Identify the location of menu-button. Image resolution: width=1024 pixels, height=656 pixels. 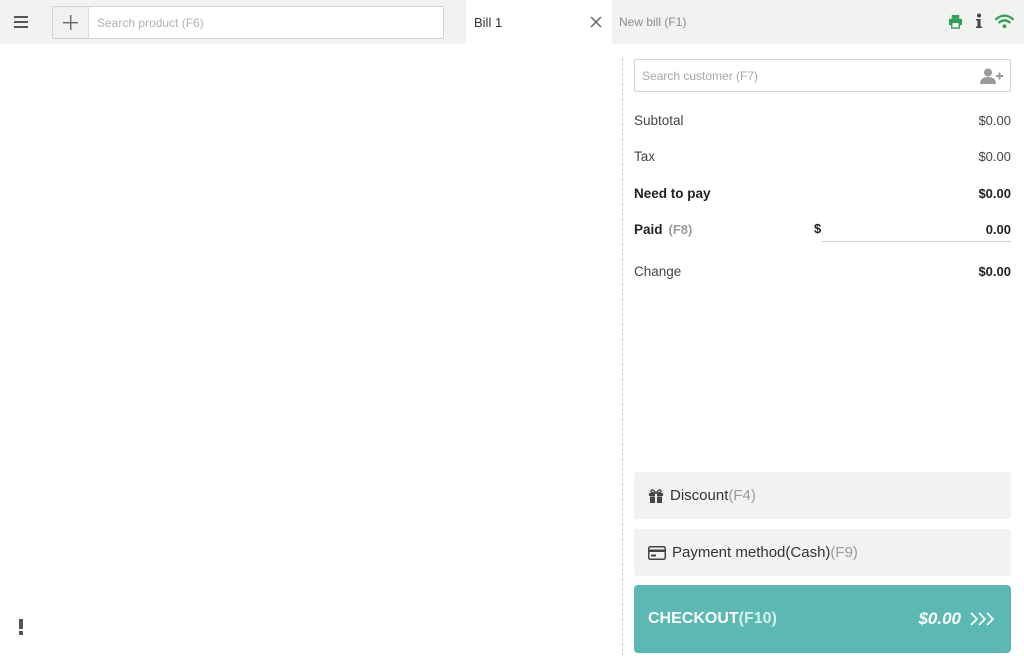
(21, 22).